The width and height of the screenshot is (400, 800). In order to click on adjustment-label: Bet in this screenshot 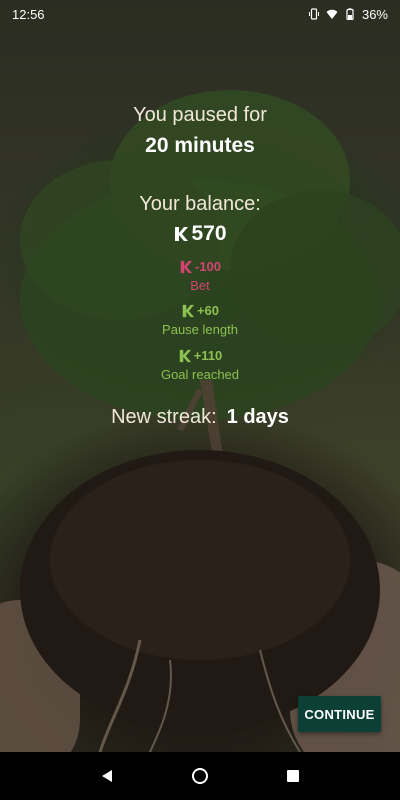, I will do `click(200, 285)`.